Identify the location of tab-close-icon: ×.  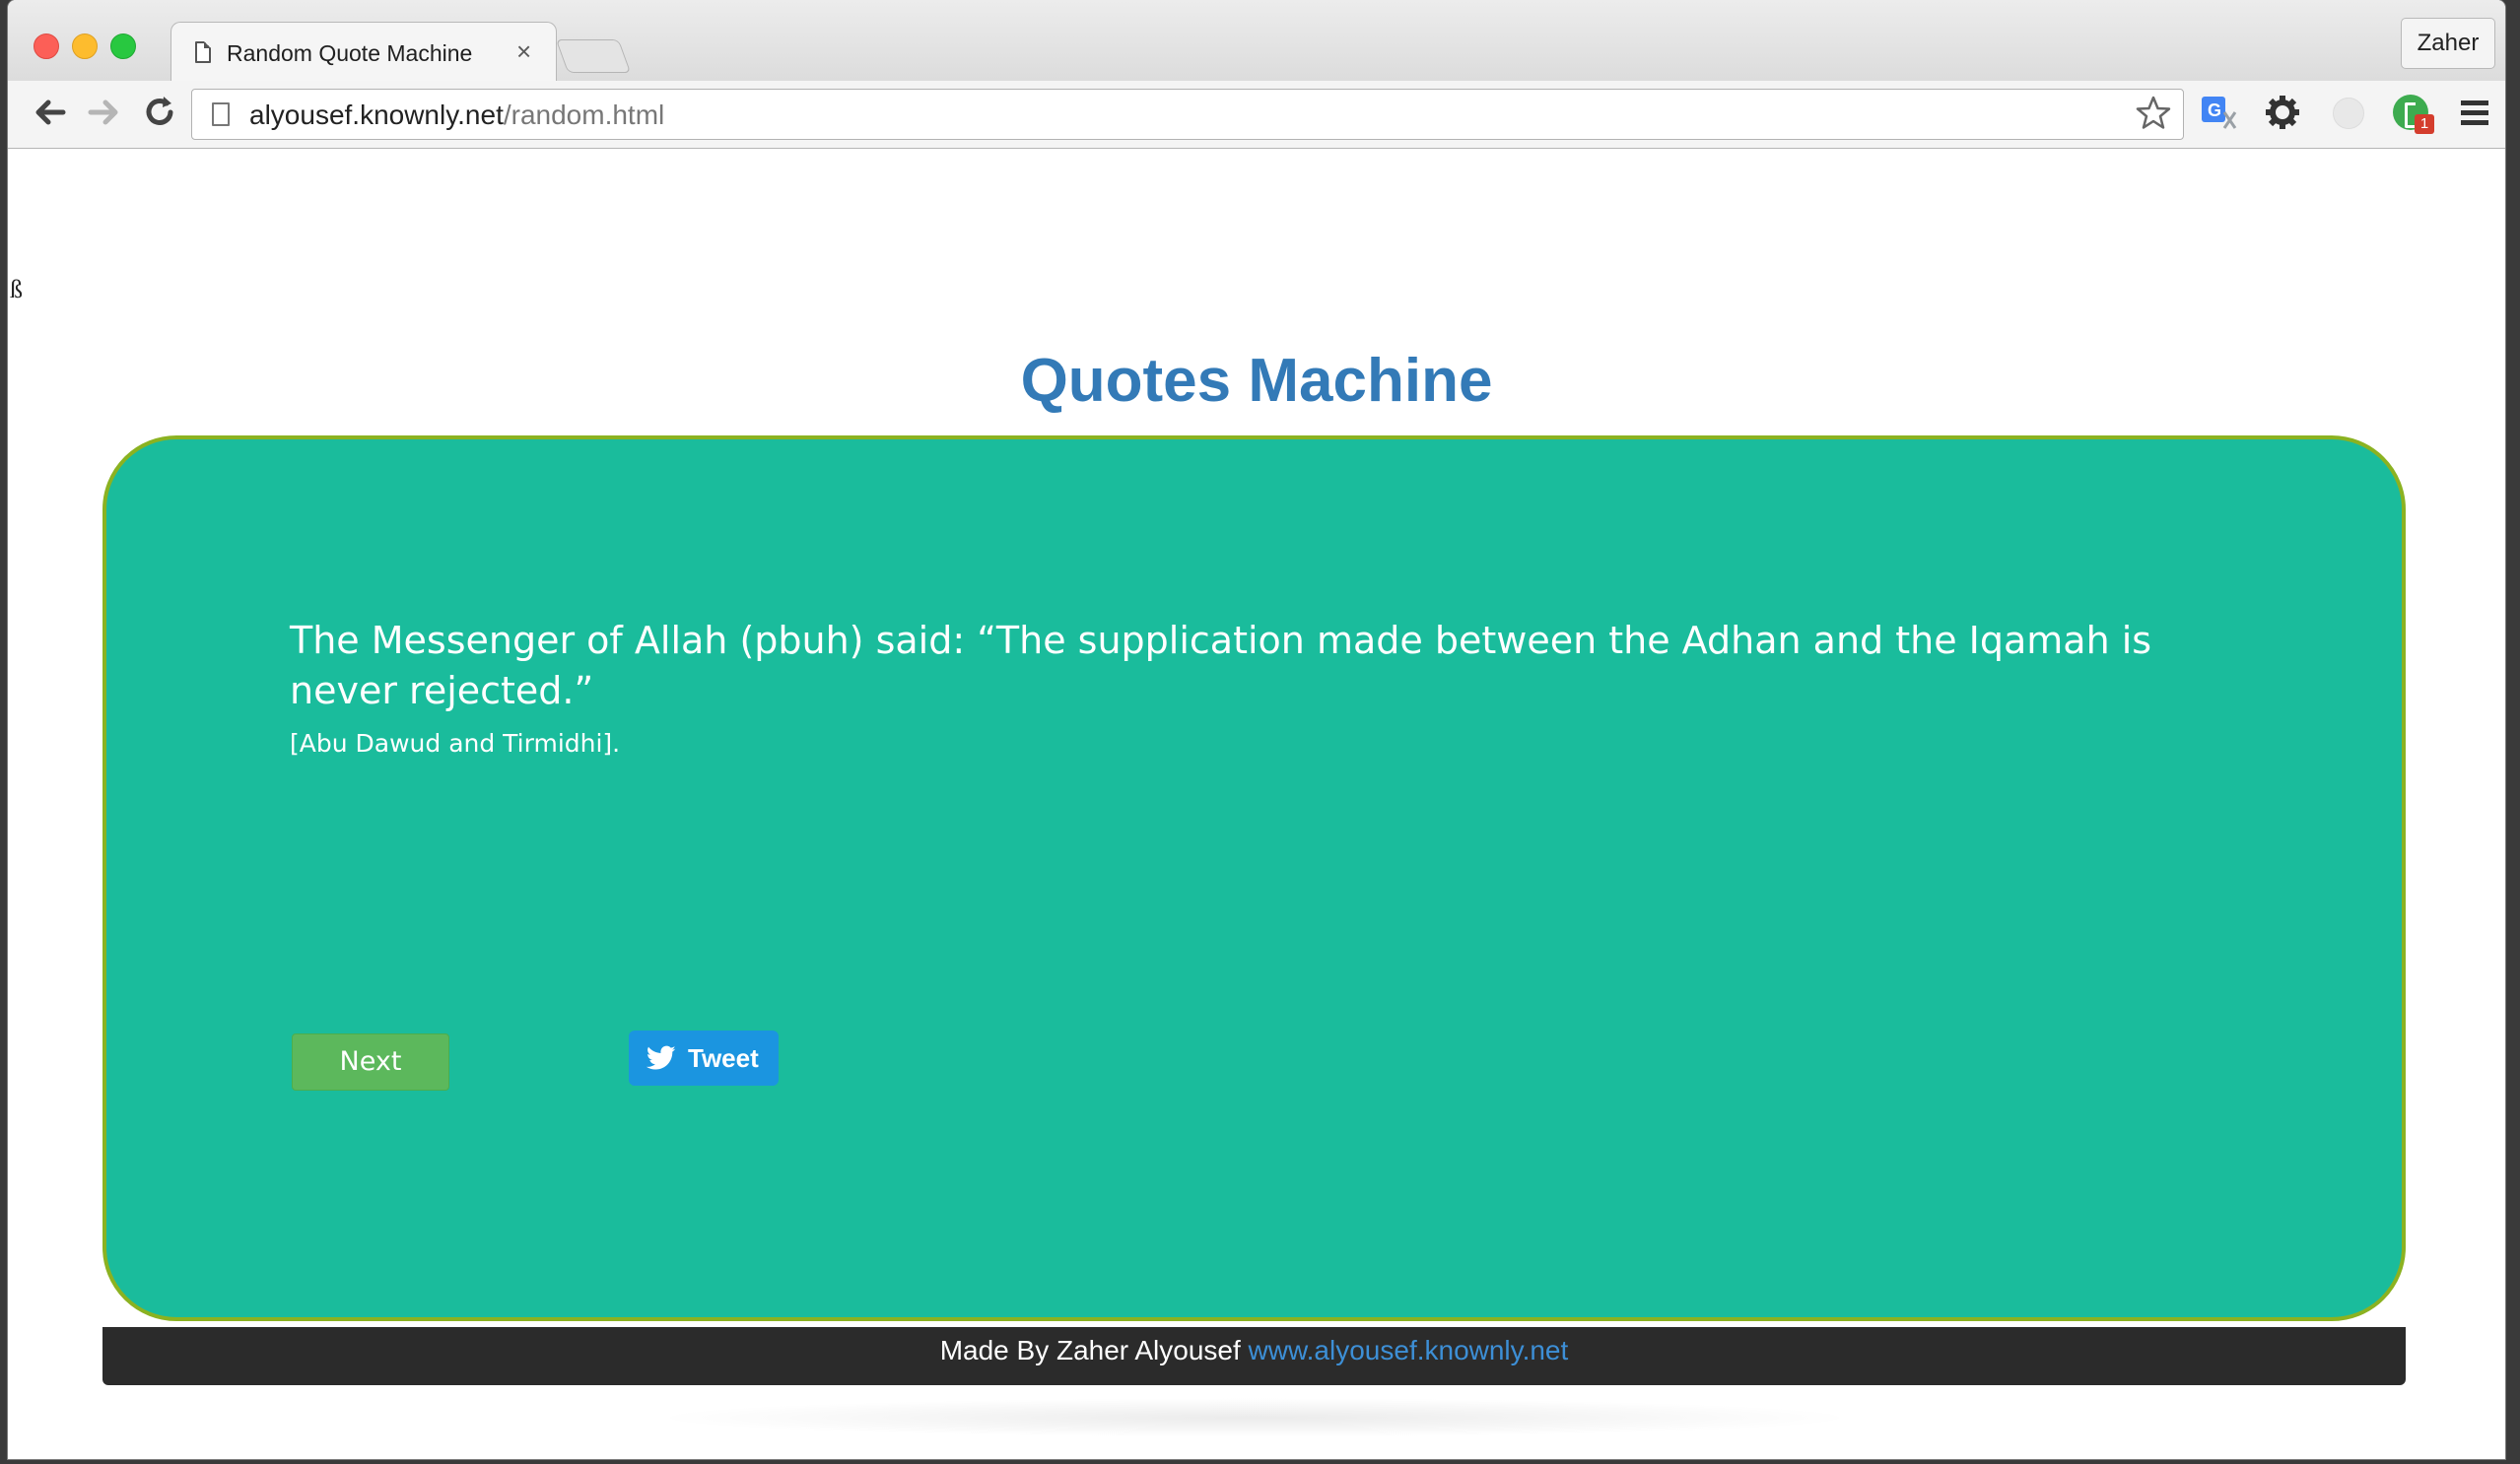
(523, 51).